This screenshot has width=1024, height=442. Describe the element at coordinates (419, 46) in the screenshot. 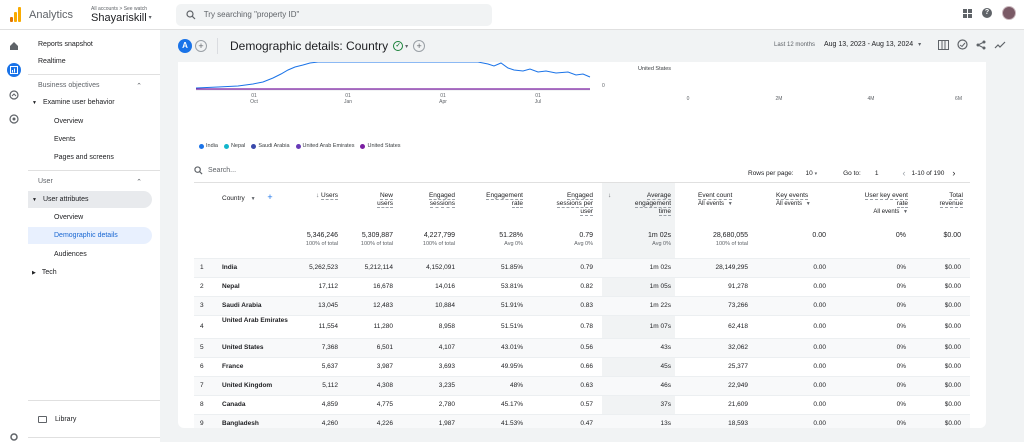

I see `add-filter-button: +` at that location.